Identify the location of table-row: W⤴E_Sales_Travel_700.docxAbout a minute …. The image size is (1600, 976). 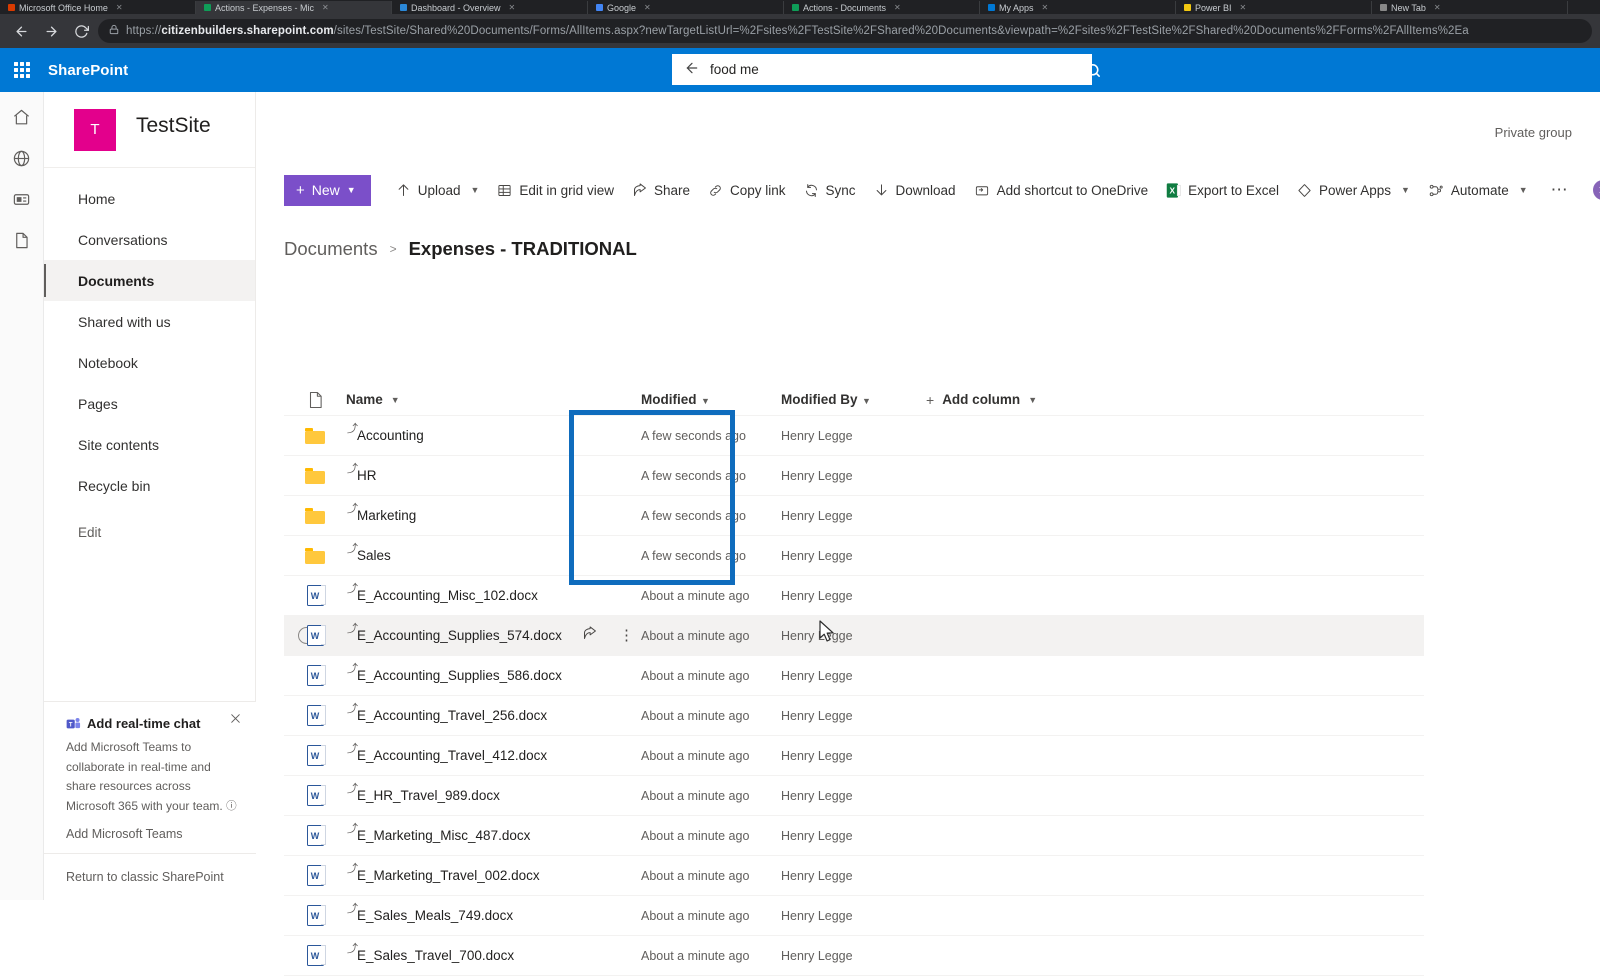
(854, 956).